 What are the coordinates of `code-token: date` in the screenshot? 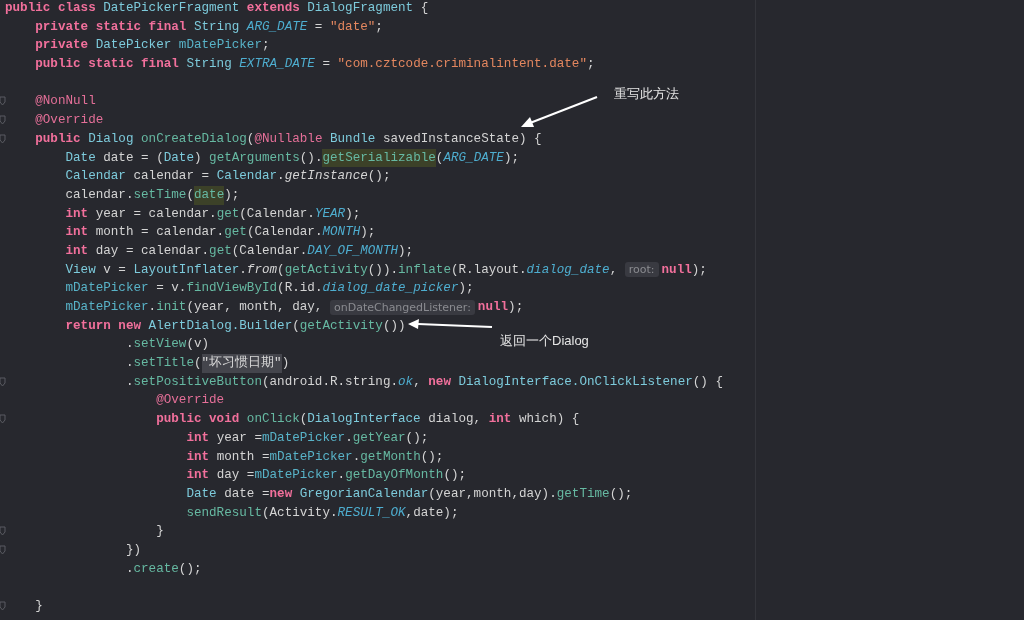 It's located at (209, 195).